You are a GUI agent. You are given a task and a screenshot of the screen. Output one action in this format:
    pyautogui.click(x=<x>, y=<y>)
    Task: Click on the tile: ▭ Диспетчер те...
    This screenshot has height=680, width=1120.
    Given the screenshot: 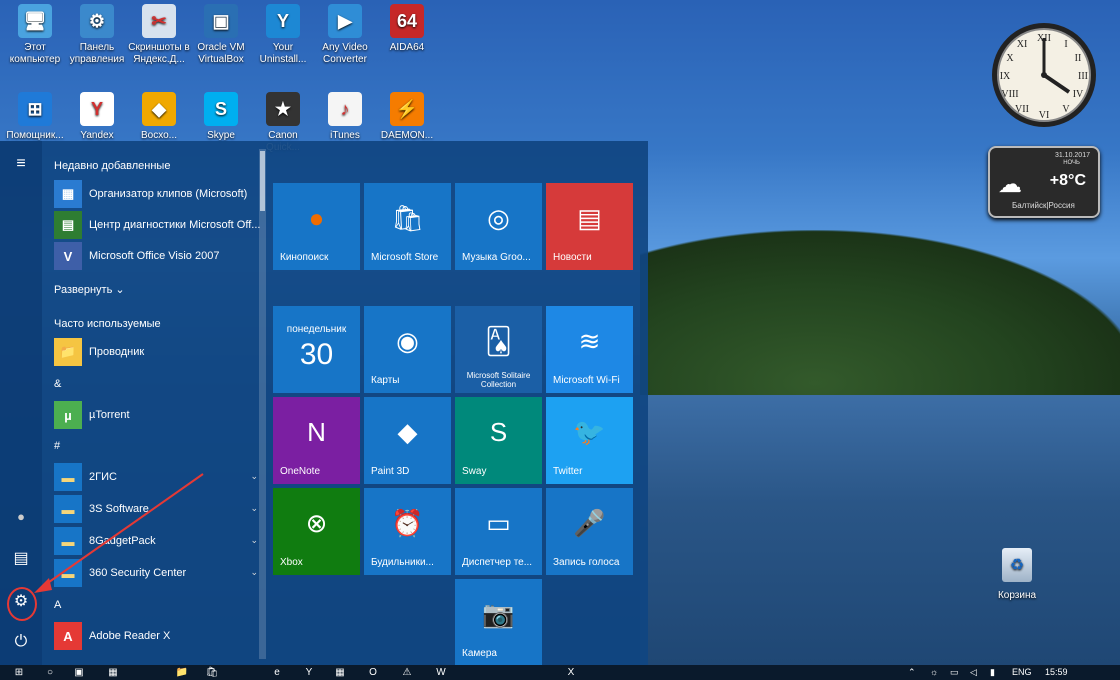 What is the action you would take?
    pyautogui.click(x=498, y=531)
    